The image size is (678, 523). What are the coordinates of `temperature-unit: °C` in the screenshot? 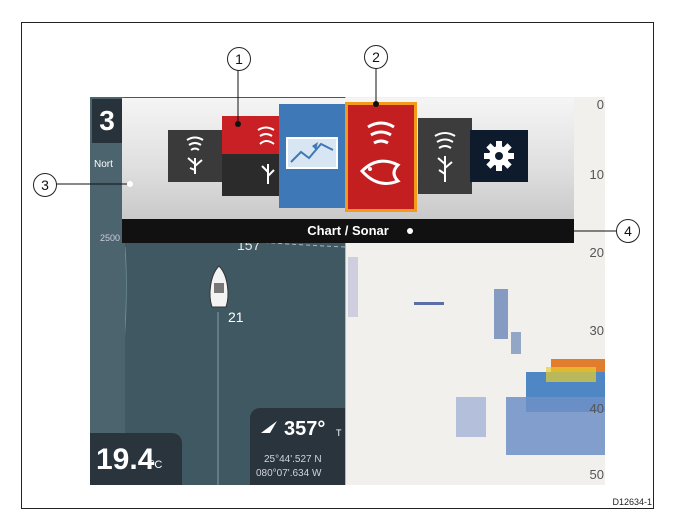 It's located at (156, 465).